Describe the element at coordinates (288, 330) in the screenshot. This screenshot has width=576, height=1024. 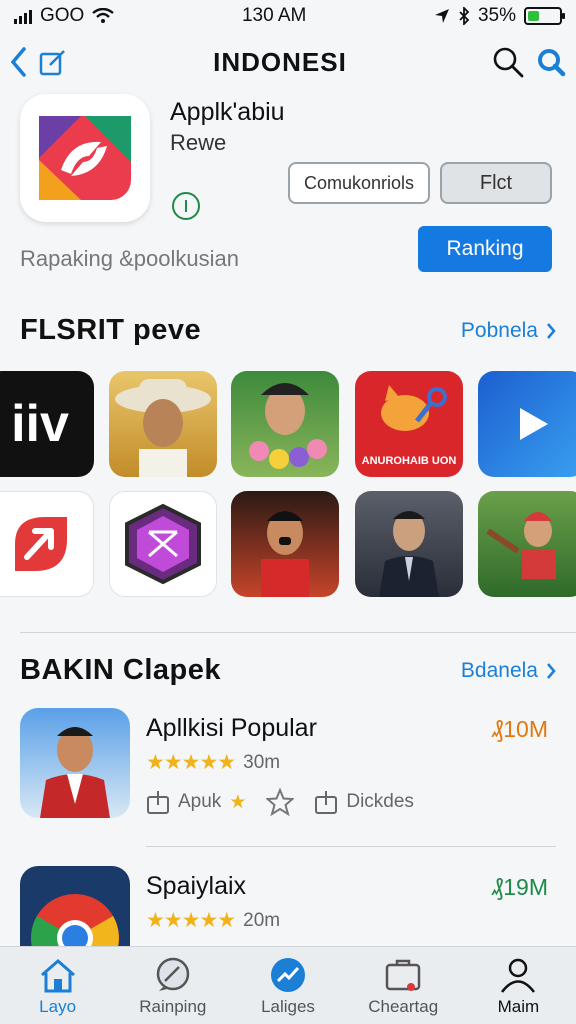
I see `featured-header: FLSRIT peve Pobnela` at that location.